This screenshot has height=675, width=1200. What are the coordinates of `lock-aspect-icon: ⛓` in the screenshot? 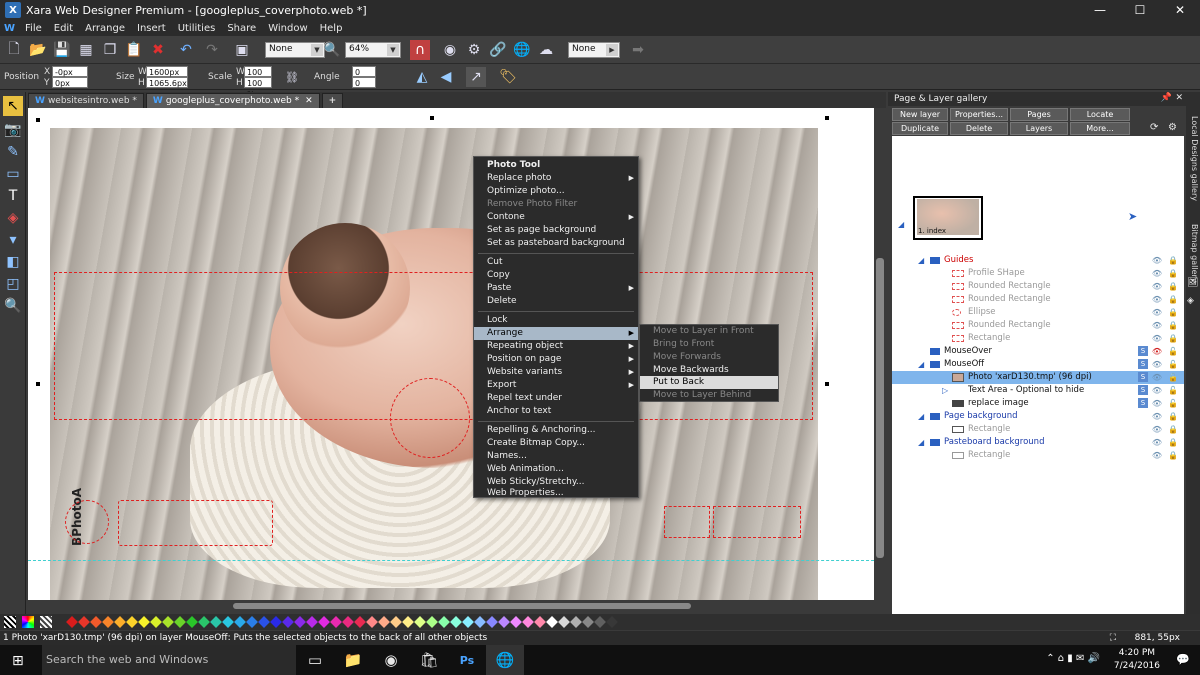 It's located at (292, 77).